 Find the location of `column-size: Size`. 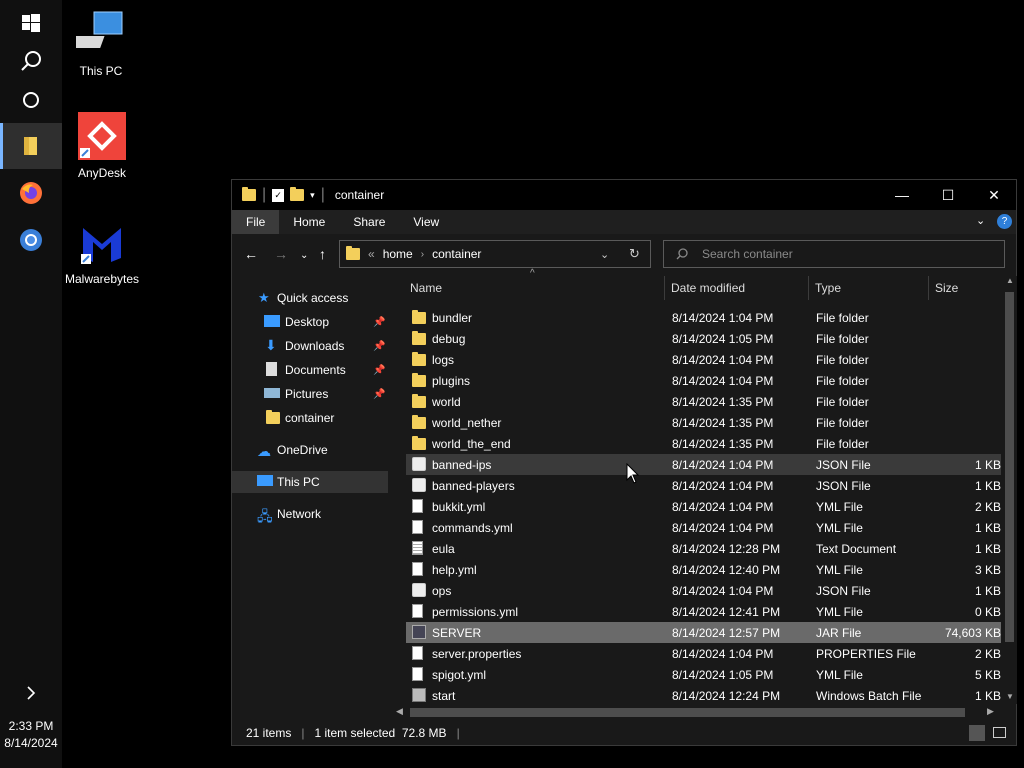

column-size: Size is located at coordinates (946, 288).